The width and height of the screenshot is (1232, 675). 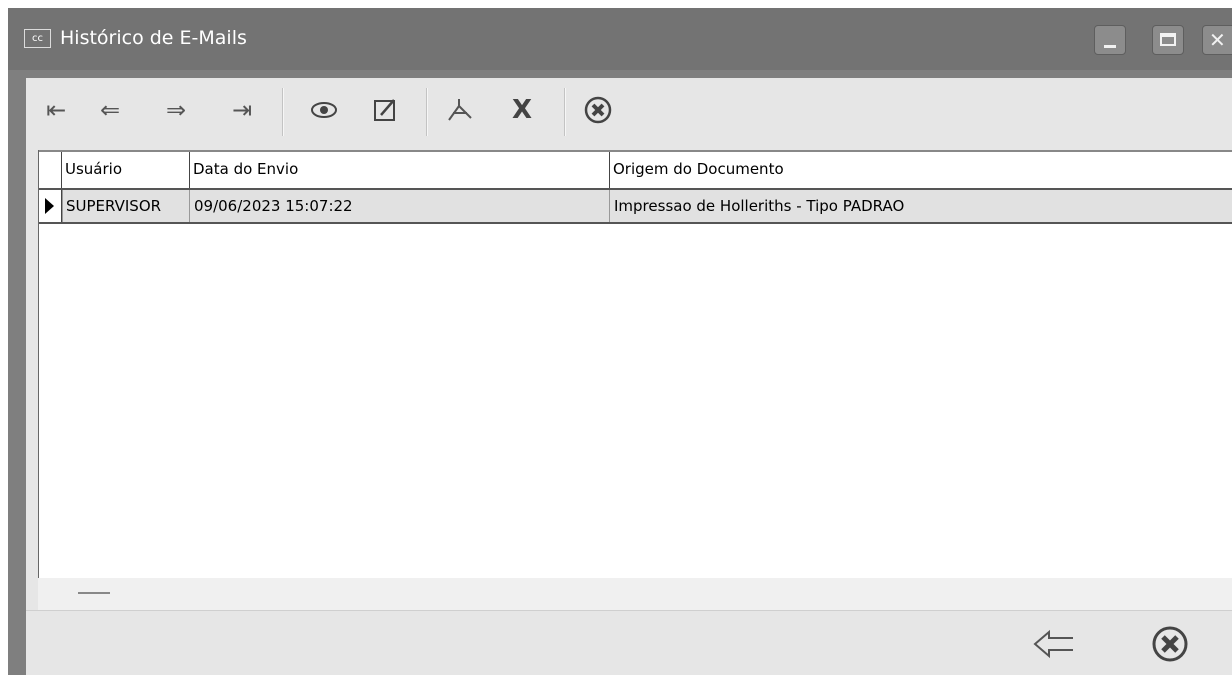 I want to click on maximize-button, so click(x=1168, y=40).